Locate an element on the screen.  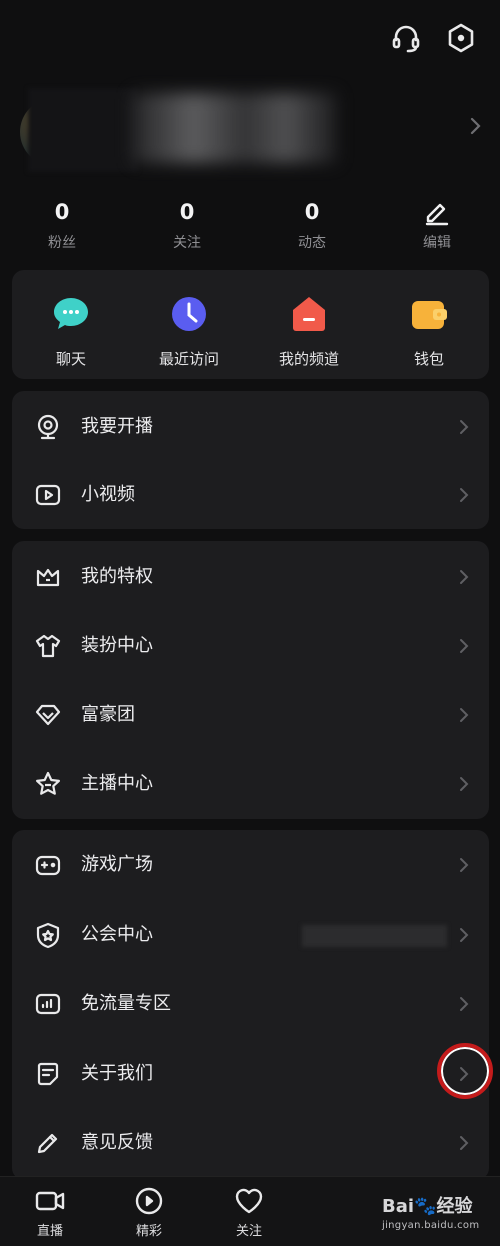
stat-fans: 0 粉丝 is located at coordinates (62, 224).